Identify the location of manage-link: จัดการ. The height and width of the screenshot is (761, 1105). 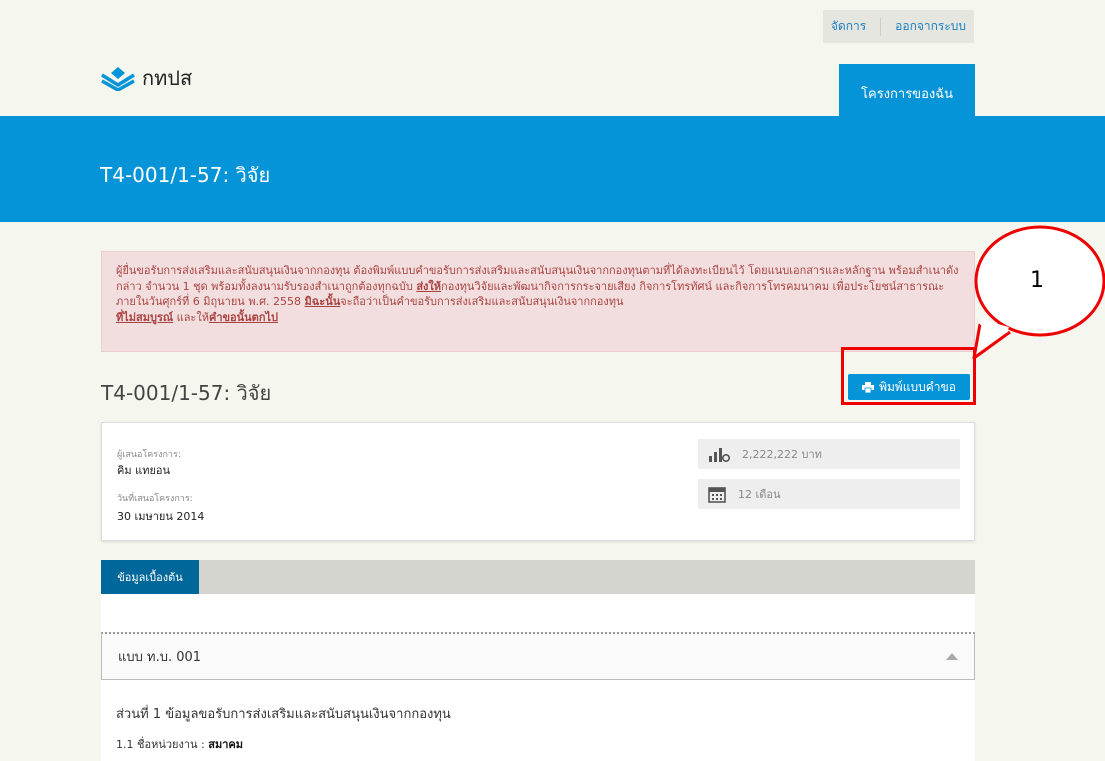
(848, 26).